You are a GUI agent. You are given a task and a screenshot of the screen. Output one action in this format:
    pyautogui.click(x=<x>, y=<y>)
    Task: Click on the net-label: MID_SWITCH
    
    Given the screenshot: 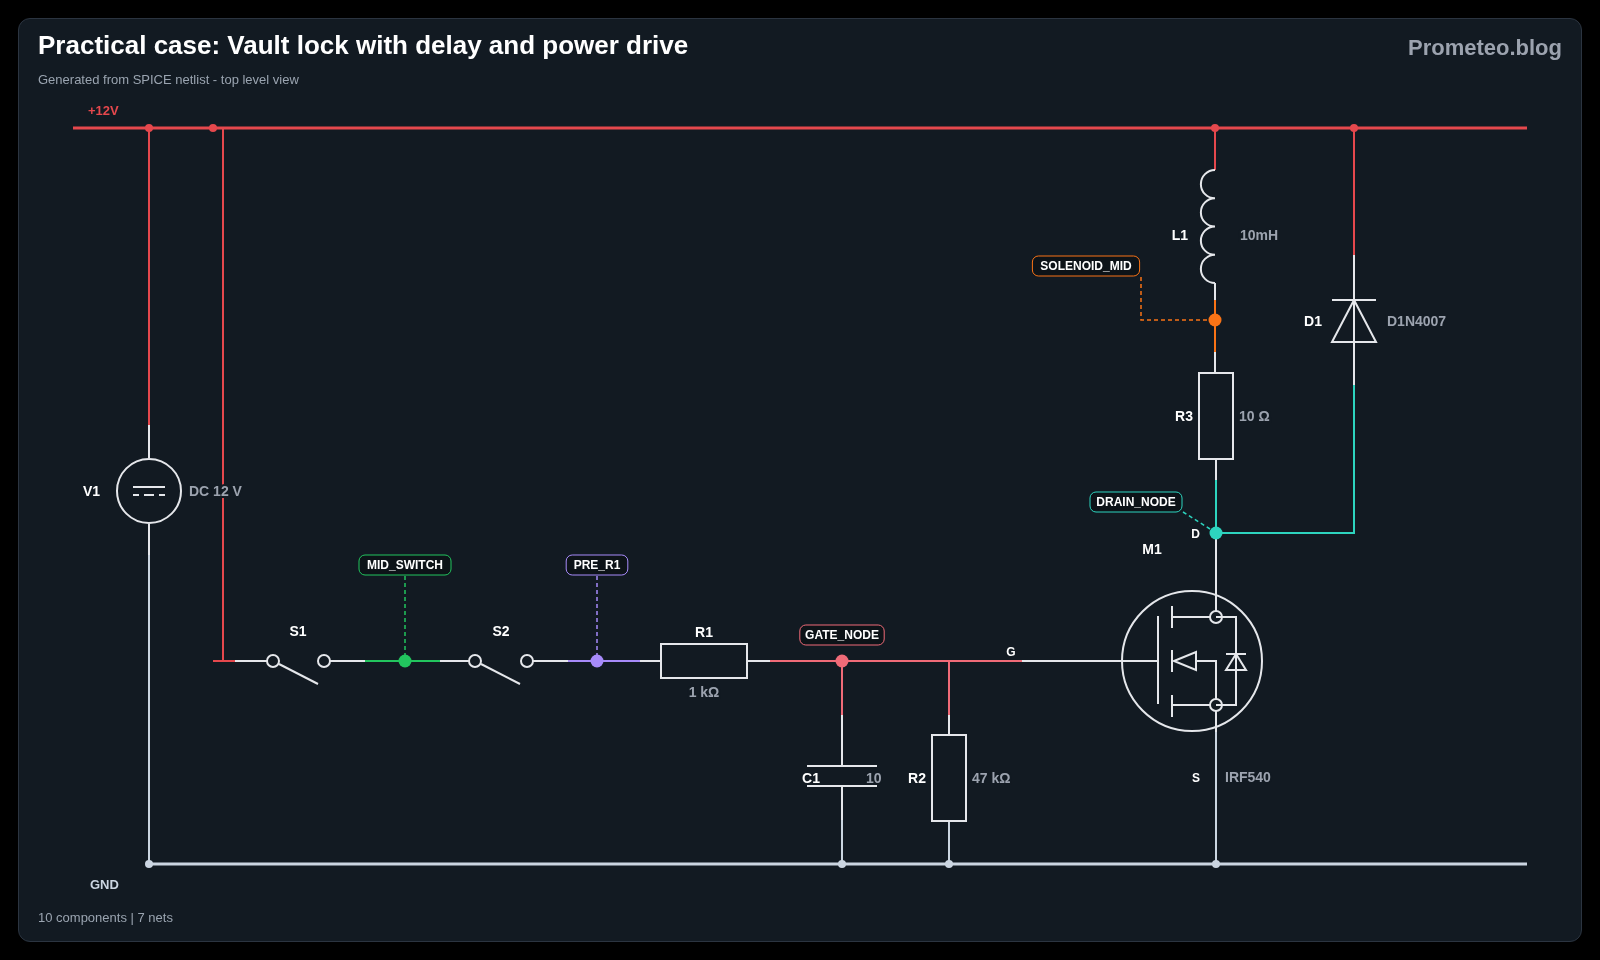 What is the action you would take?
    pyautogui.click(x=405, y=565)
    